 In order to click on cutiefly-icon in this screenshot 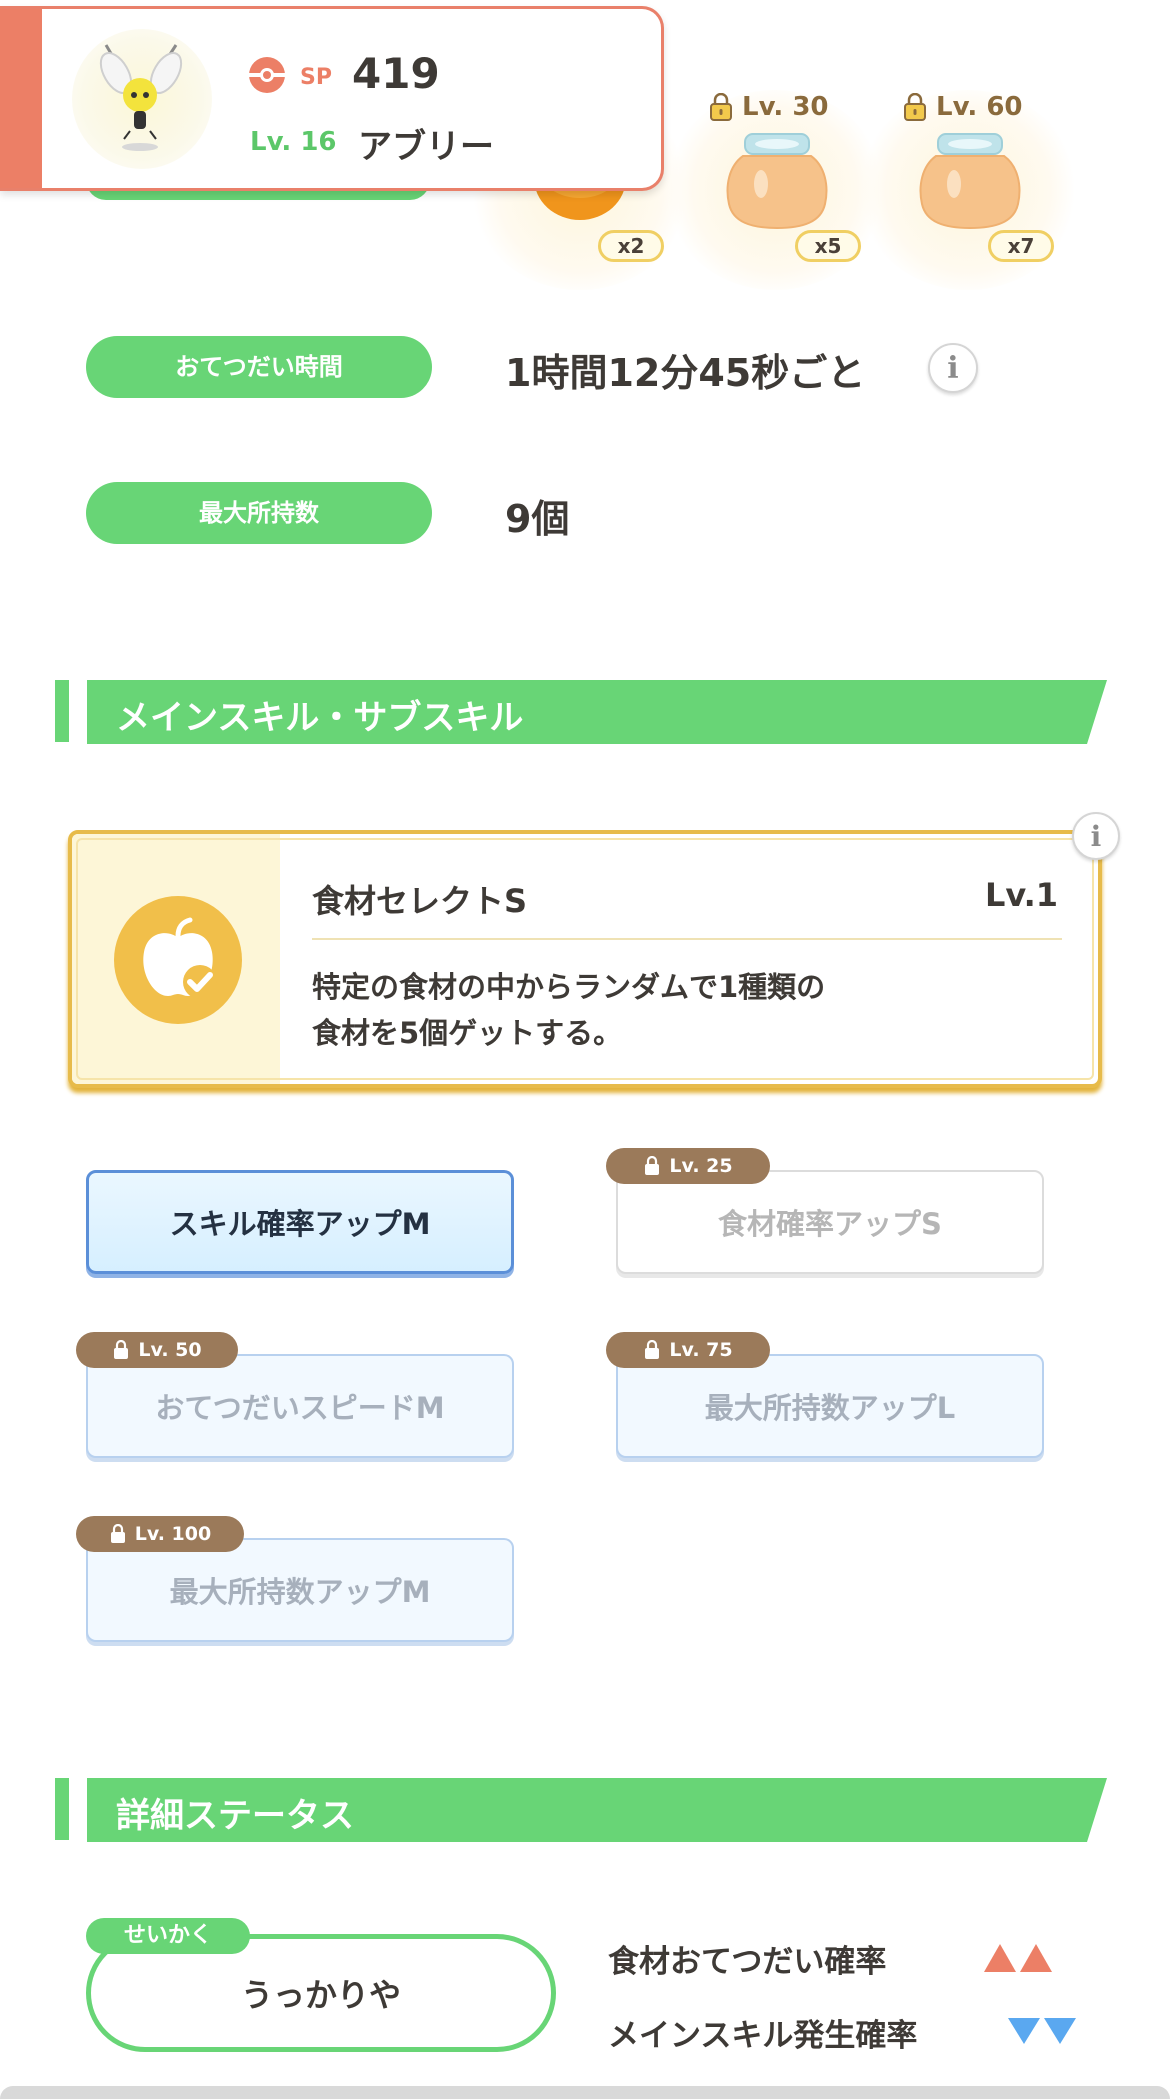, I will do `click(141, 97)`.